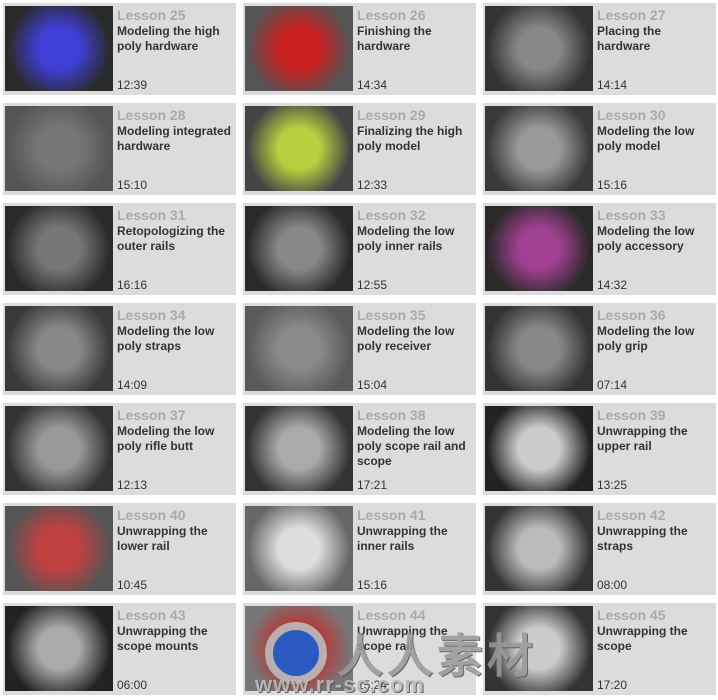 The width and height of the screenshot is (718, 700). Describe the element at coordinates (132, 185) in the screenshot. I see `lesson-duration: 15:10` at that location.